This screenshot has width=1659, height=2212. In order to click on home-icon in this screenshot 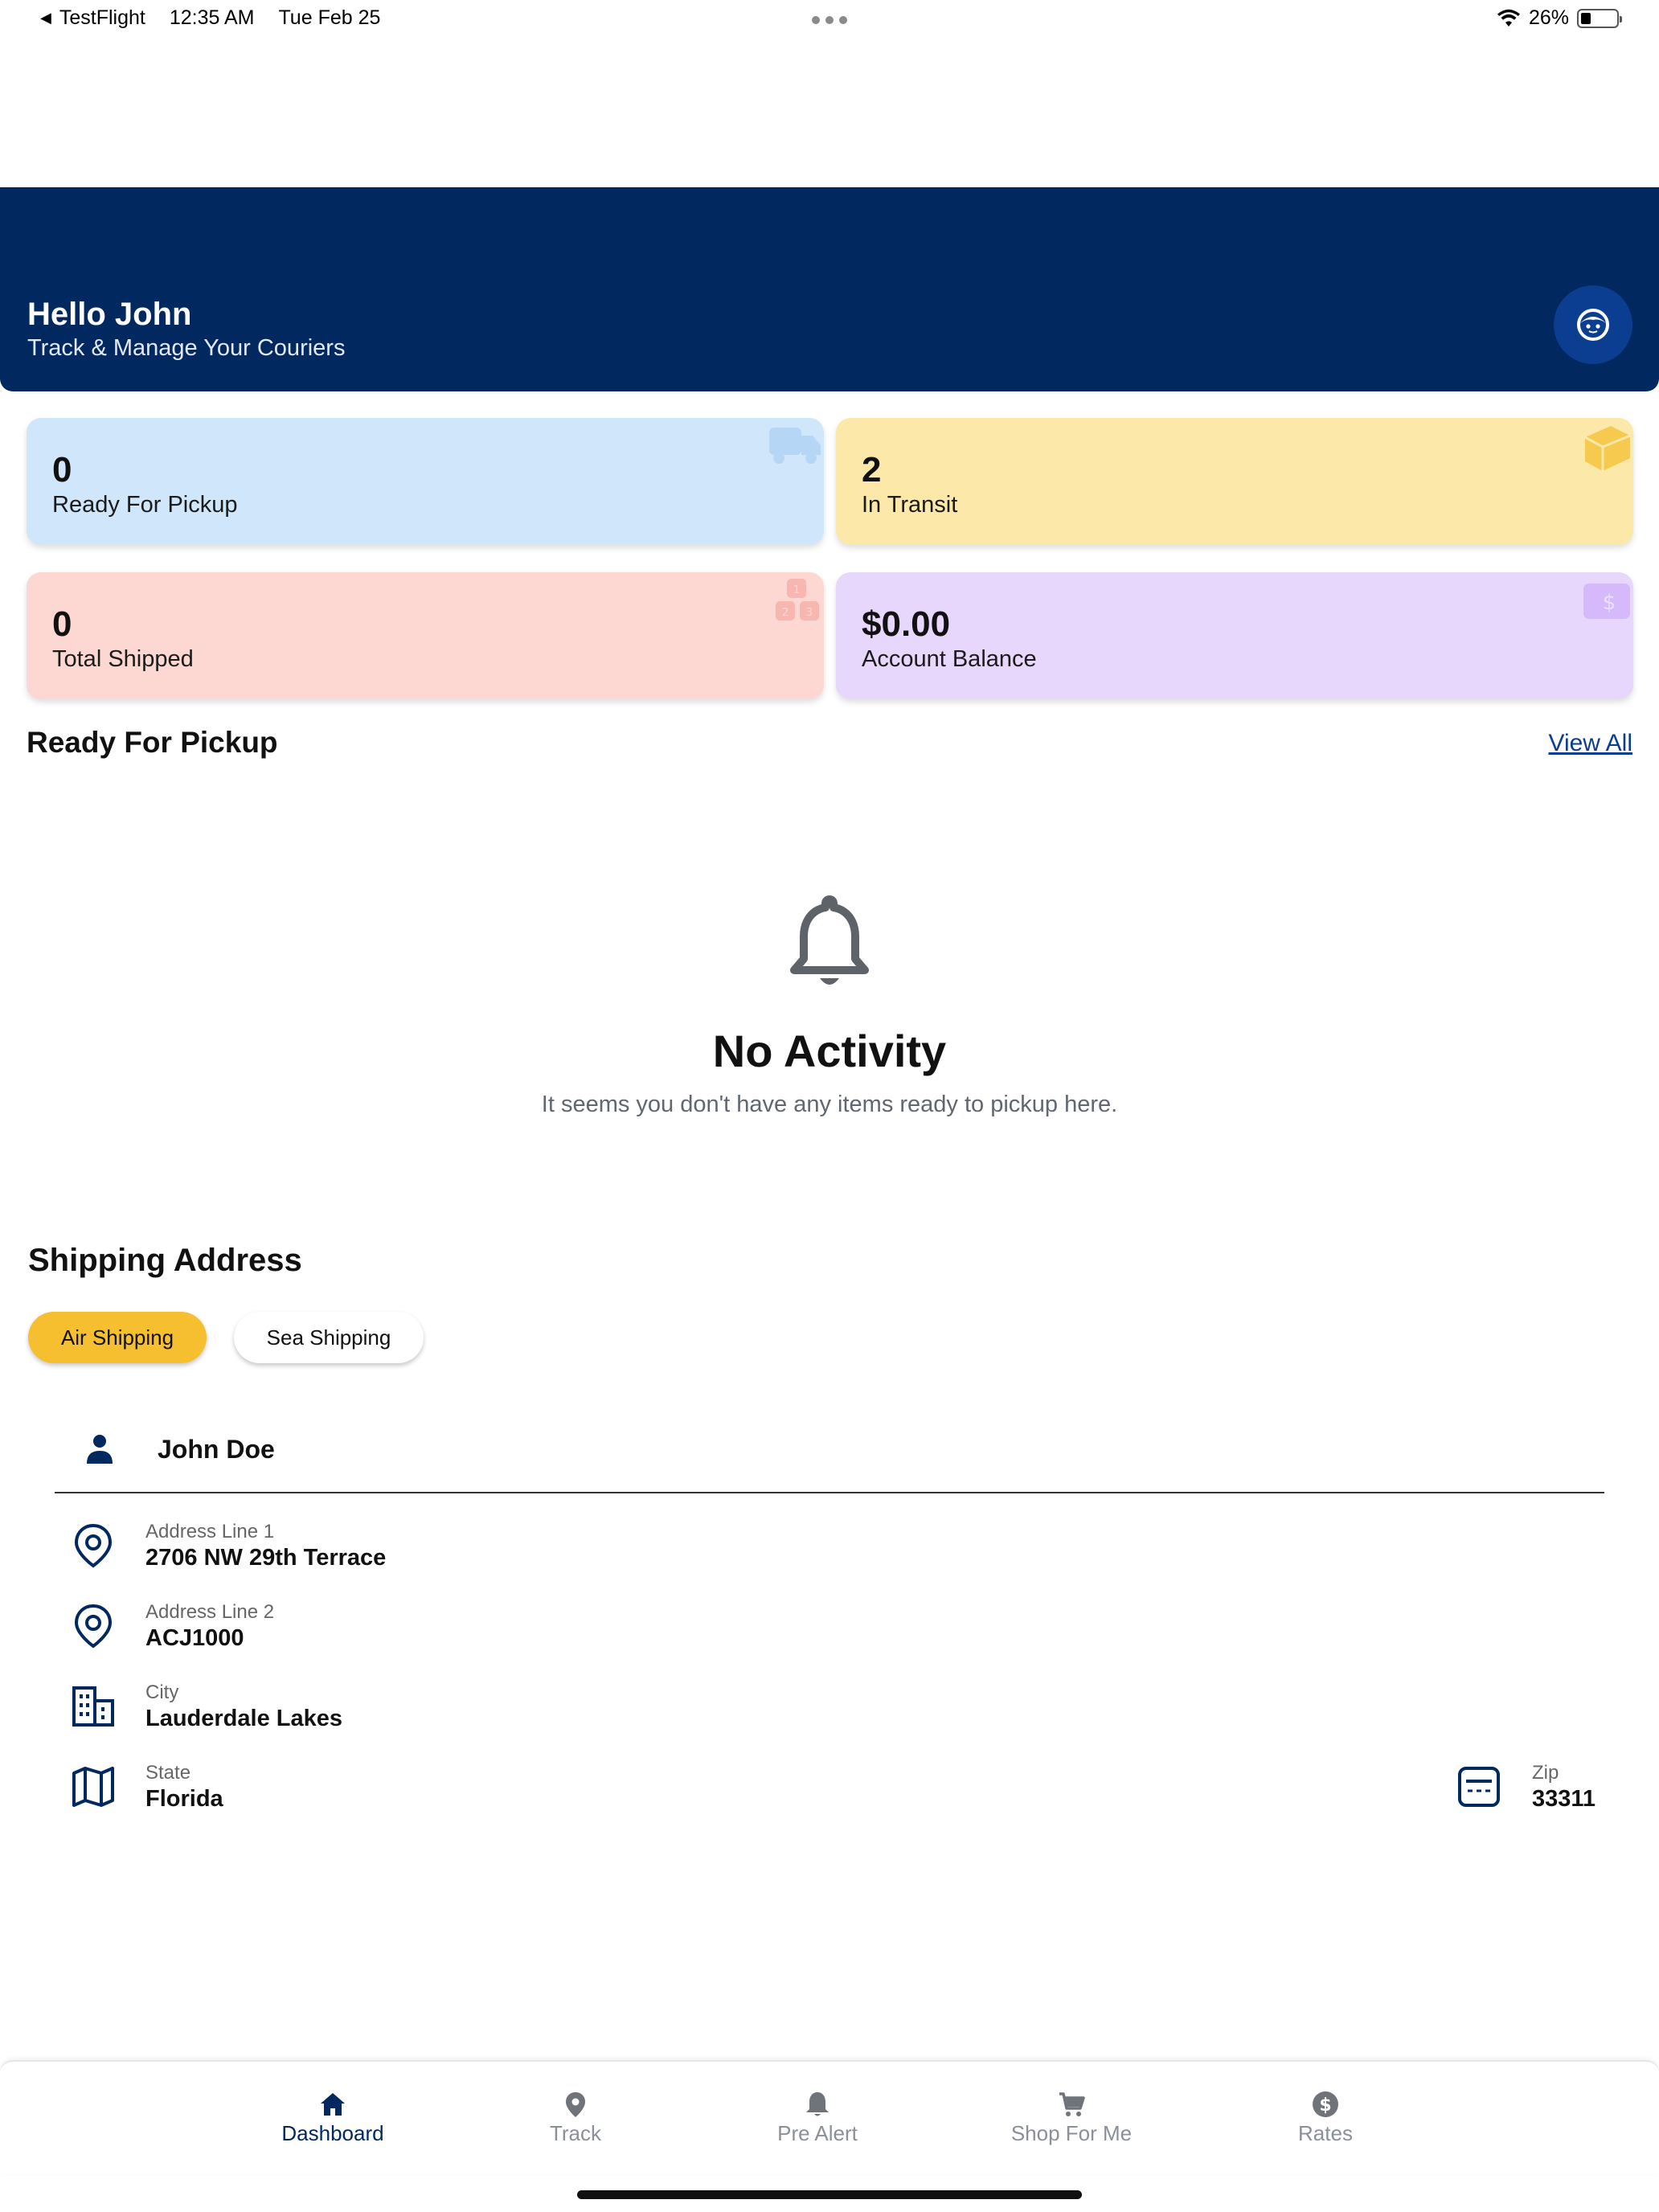, I will do `click(333, 2104)`.